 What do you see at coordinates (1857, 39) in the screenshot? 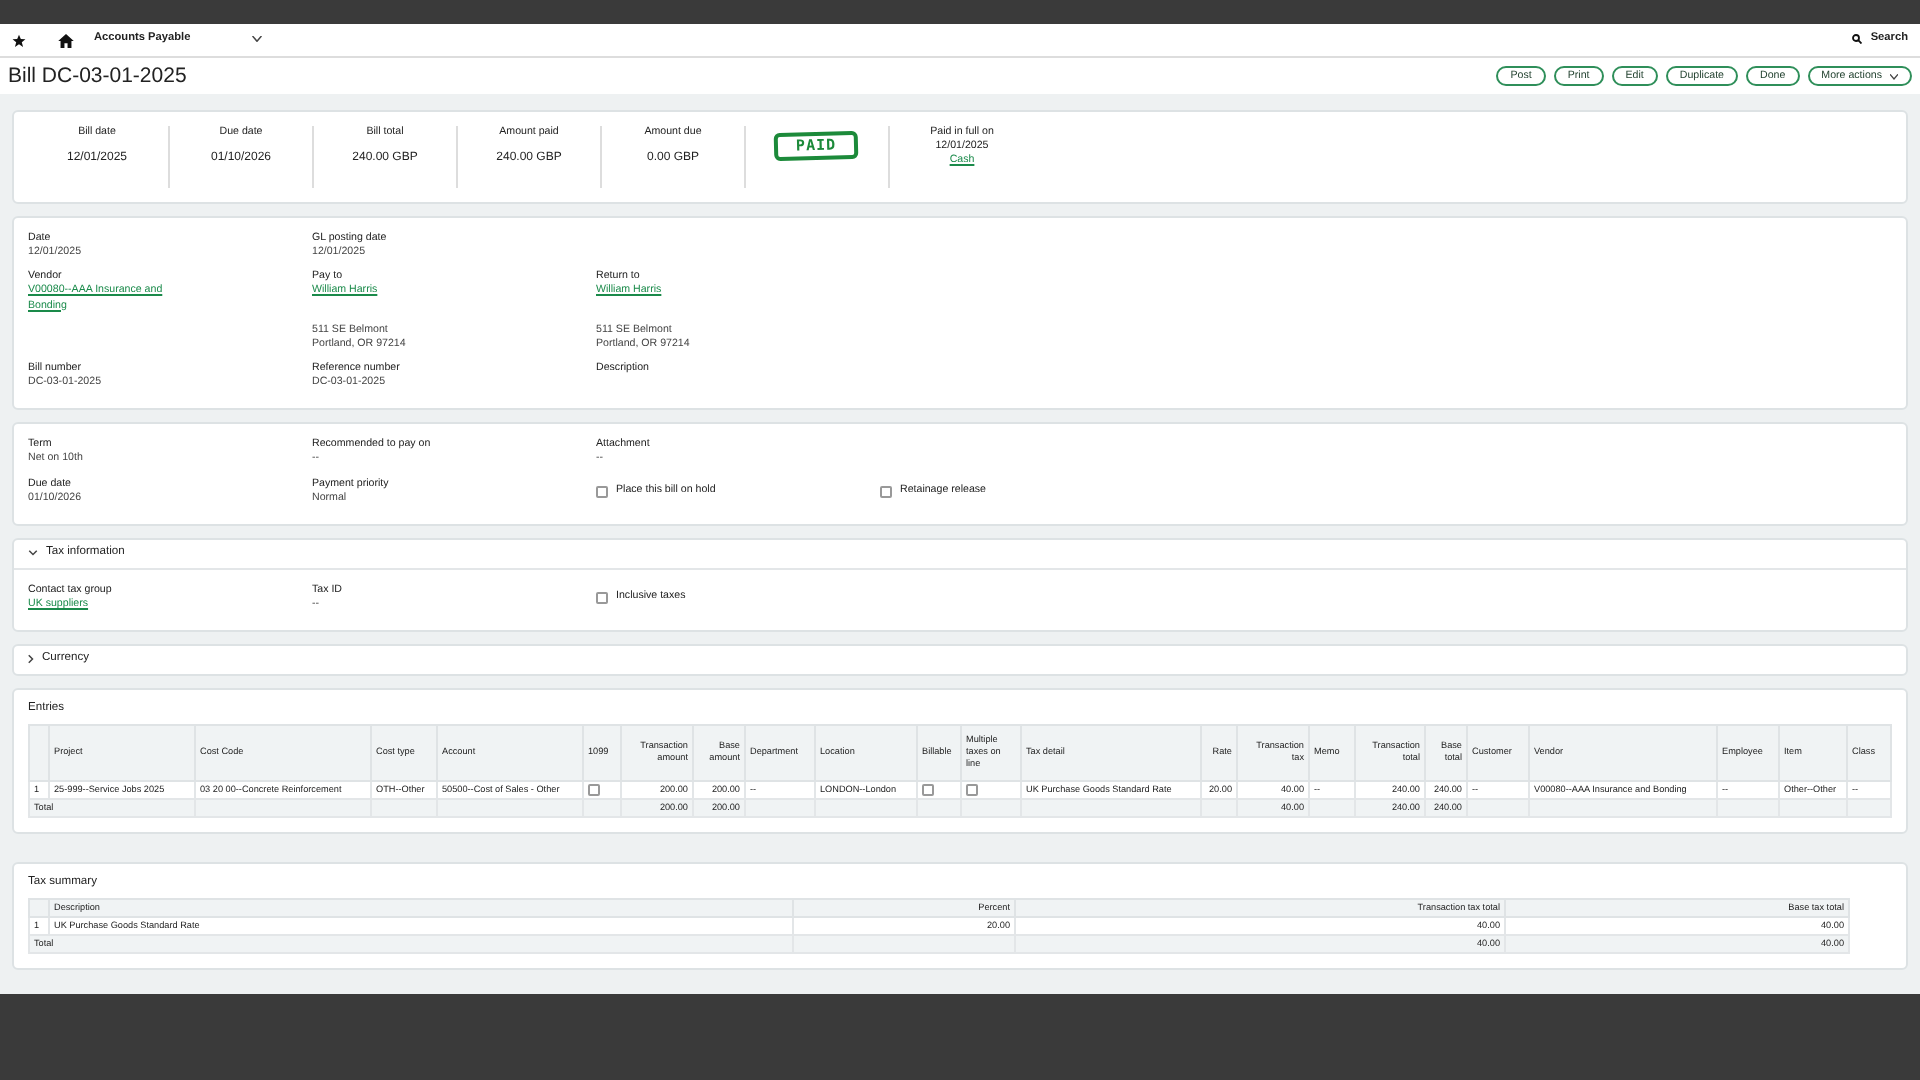
I see `search-icon` at bounding box center [1857, 39].